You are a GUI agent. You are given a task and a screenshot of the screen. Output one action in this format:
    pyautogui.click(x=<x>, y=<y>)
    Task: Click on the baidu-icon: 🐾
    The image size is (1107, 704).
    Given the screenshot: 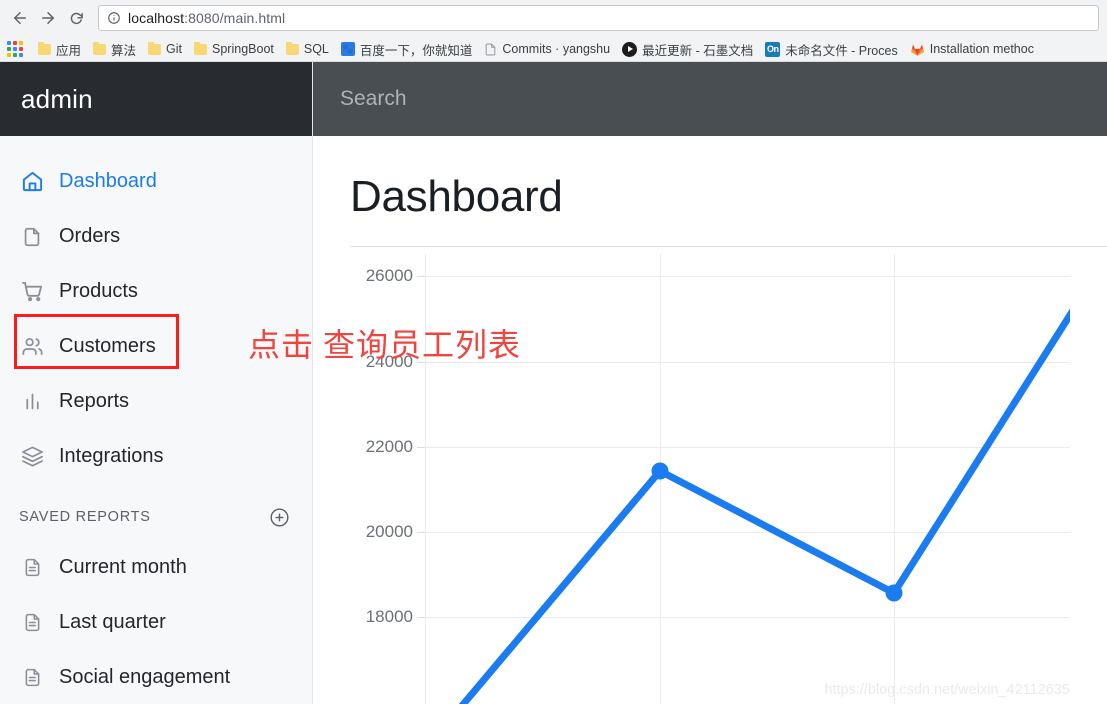 What is the action you would take?
    pyautogui.click(x=347, y=49)
    